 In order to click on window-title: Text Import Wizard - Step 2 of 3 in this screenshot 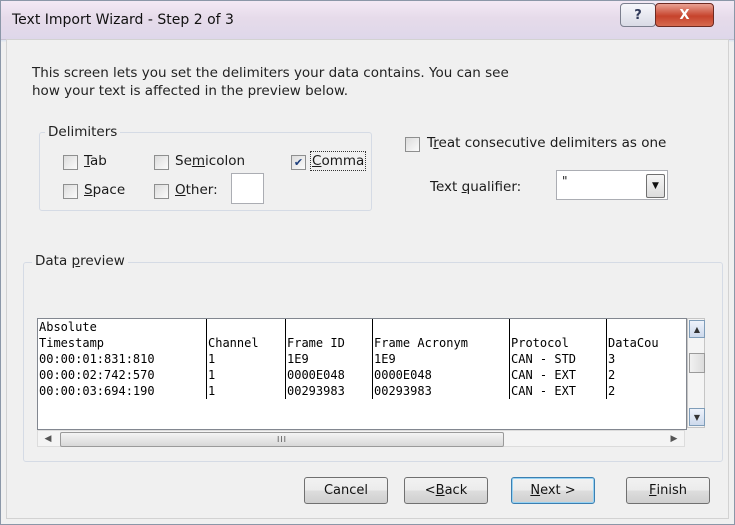, I will do `click(123, 20)`.